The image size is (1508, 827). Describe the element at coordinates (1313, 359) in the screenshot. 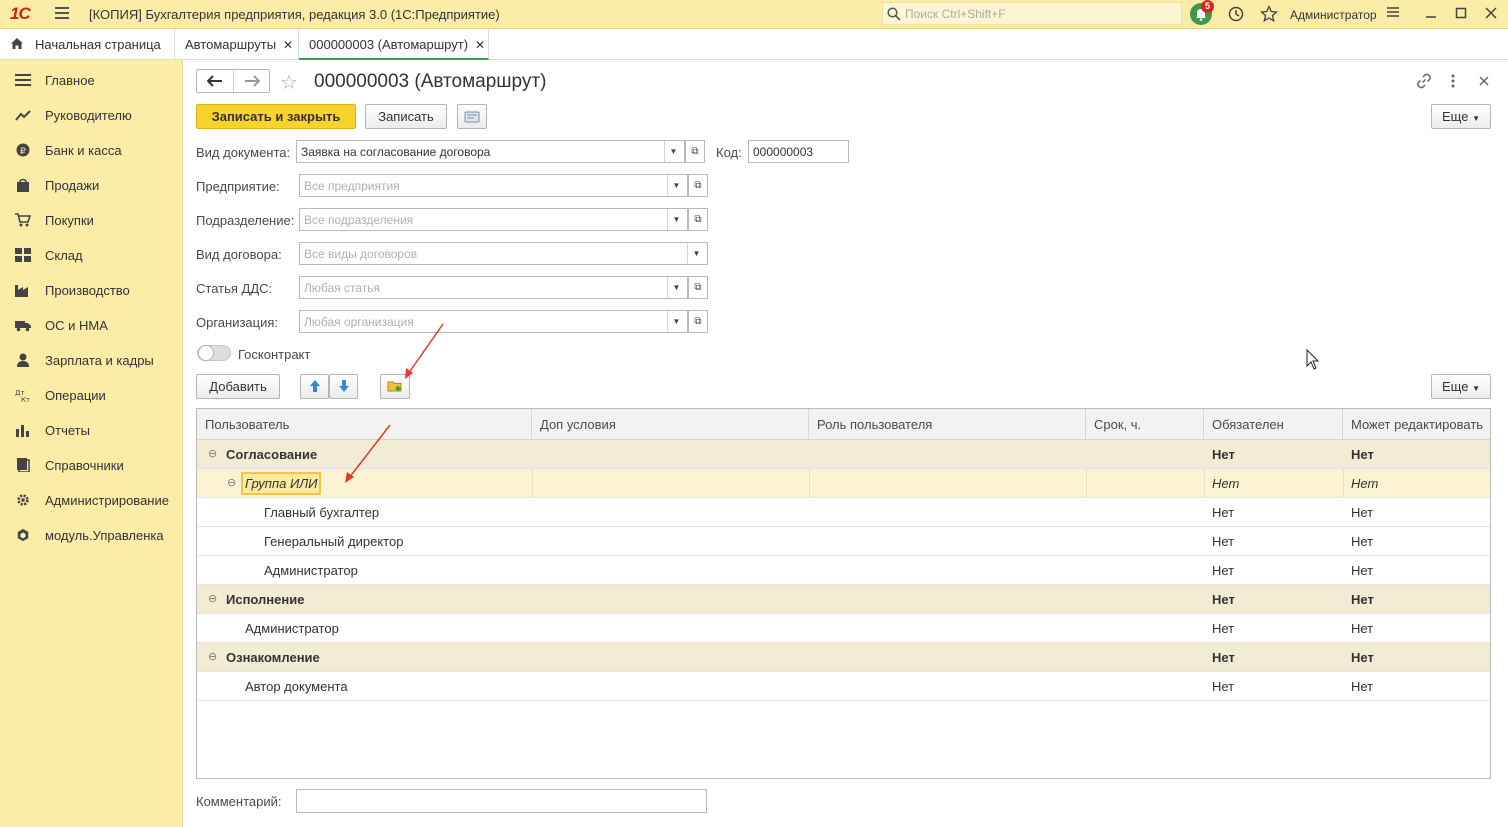

I see `mouse-cursor-icon` at that location.